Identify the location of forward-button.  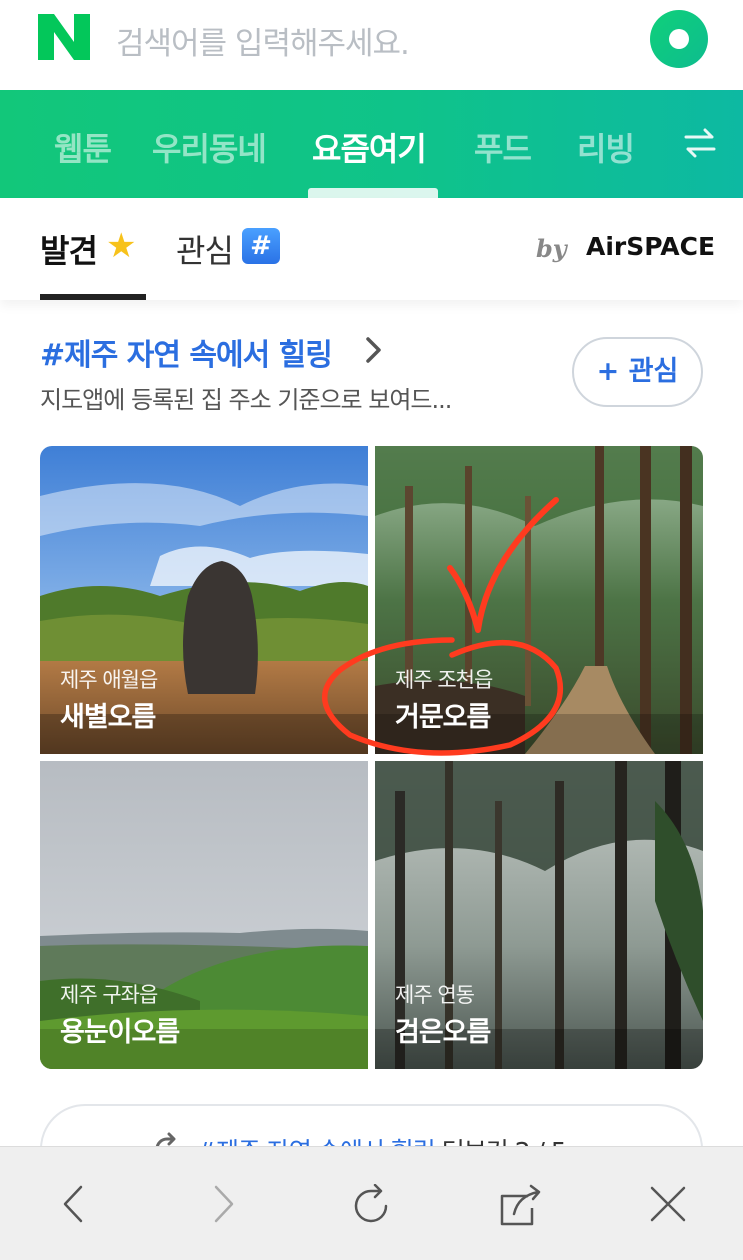
(222, 1203).